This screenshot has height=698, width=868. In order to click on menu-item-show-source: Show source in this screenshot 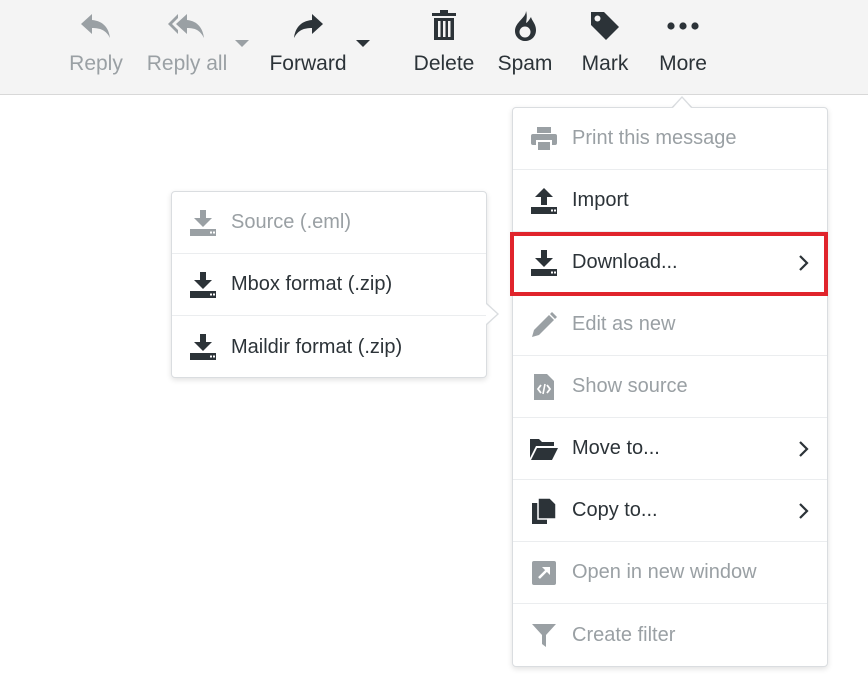, I will do `click(670, 387)`.